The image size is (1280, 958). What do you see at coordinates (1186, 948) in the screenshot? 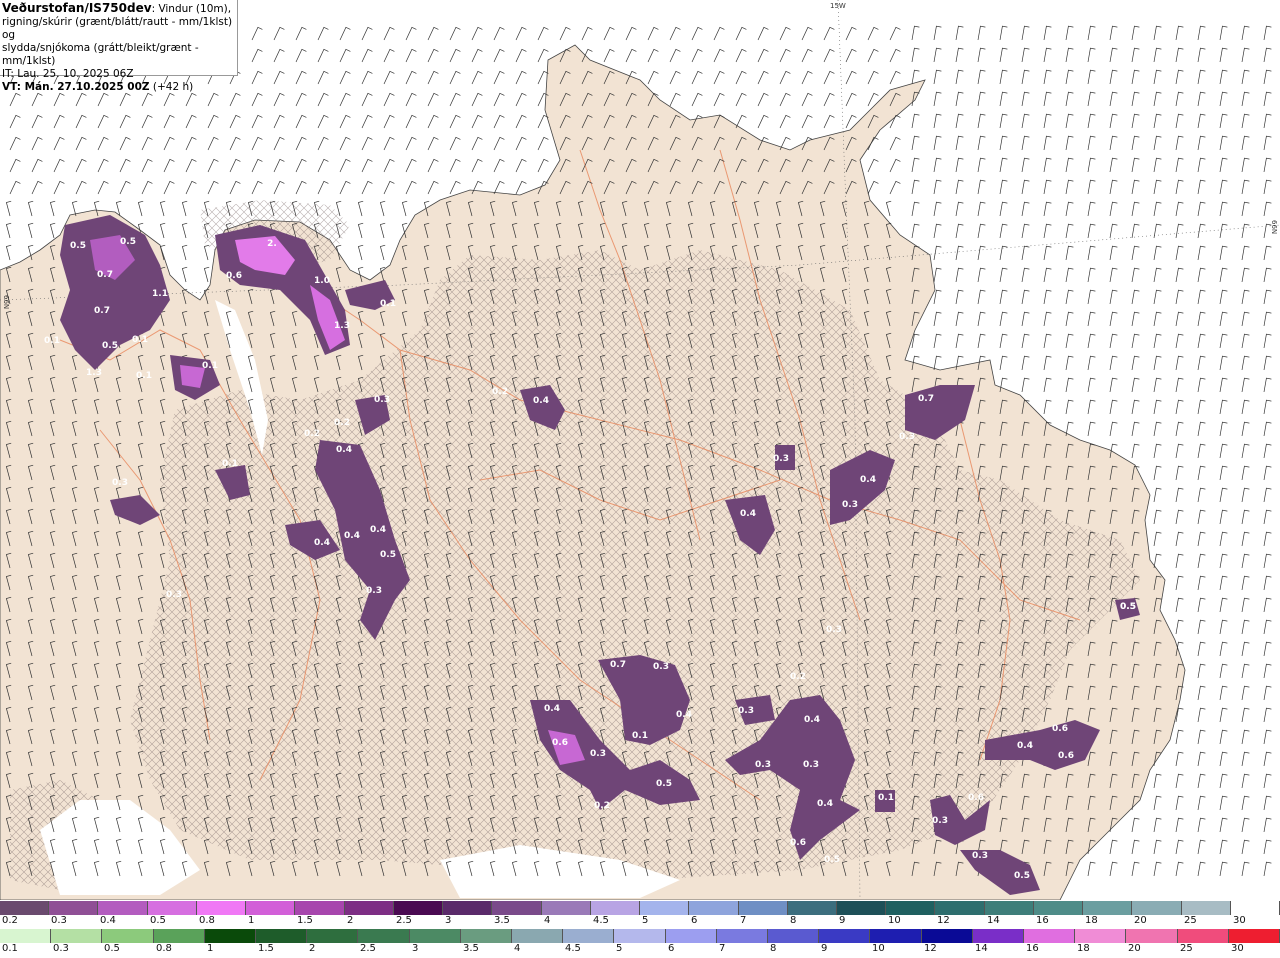
I see `legend-label: 25` at bounding box center [1186, 948].